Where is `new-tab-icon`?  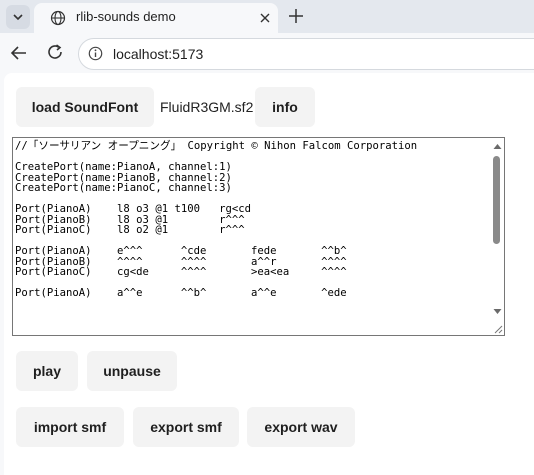
new-tab-icon is located at coordinates (296, 16).